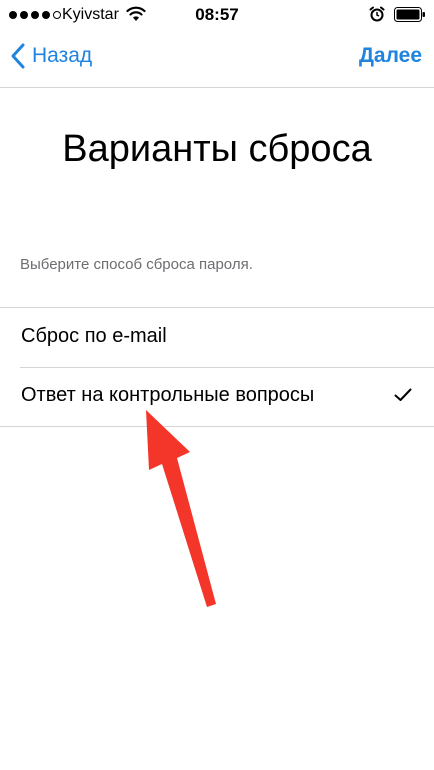  Describe the element at coordinates (377, 14) in the screenshot. I see `alarm-icon` at that location.